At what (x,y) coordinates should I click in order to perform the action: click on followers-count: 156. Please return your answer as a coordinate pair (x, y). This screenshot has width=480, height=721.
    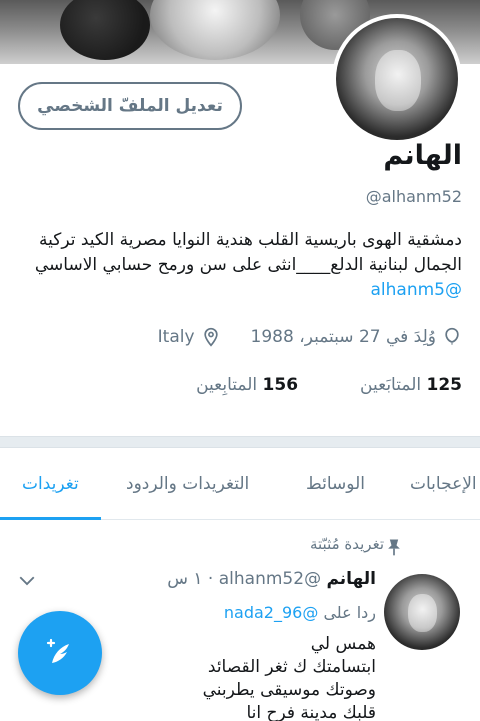
    Looking at the image, I should click on (280, 385).